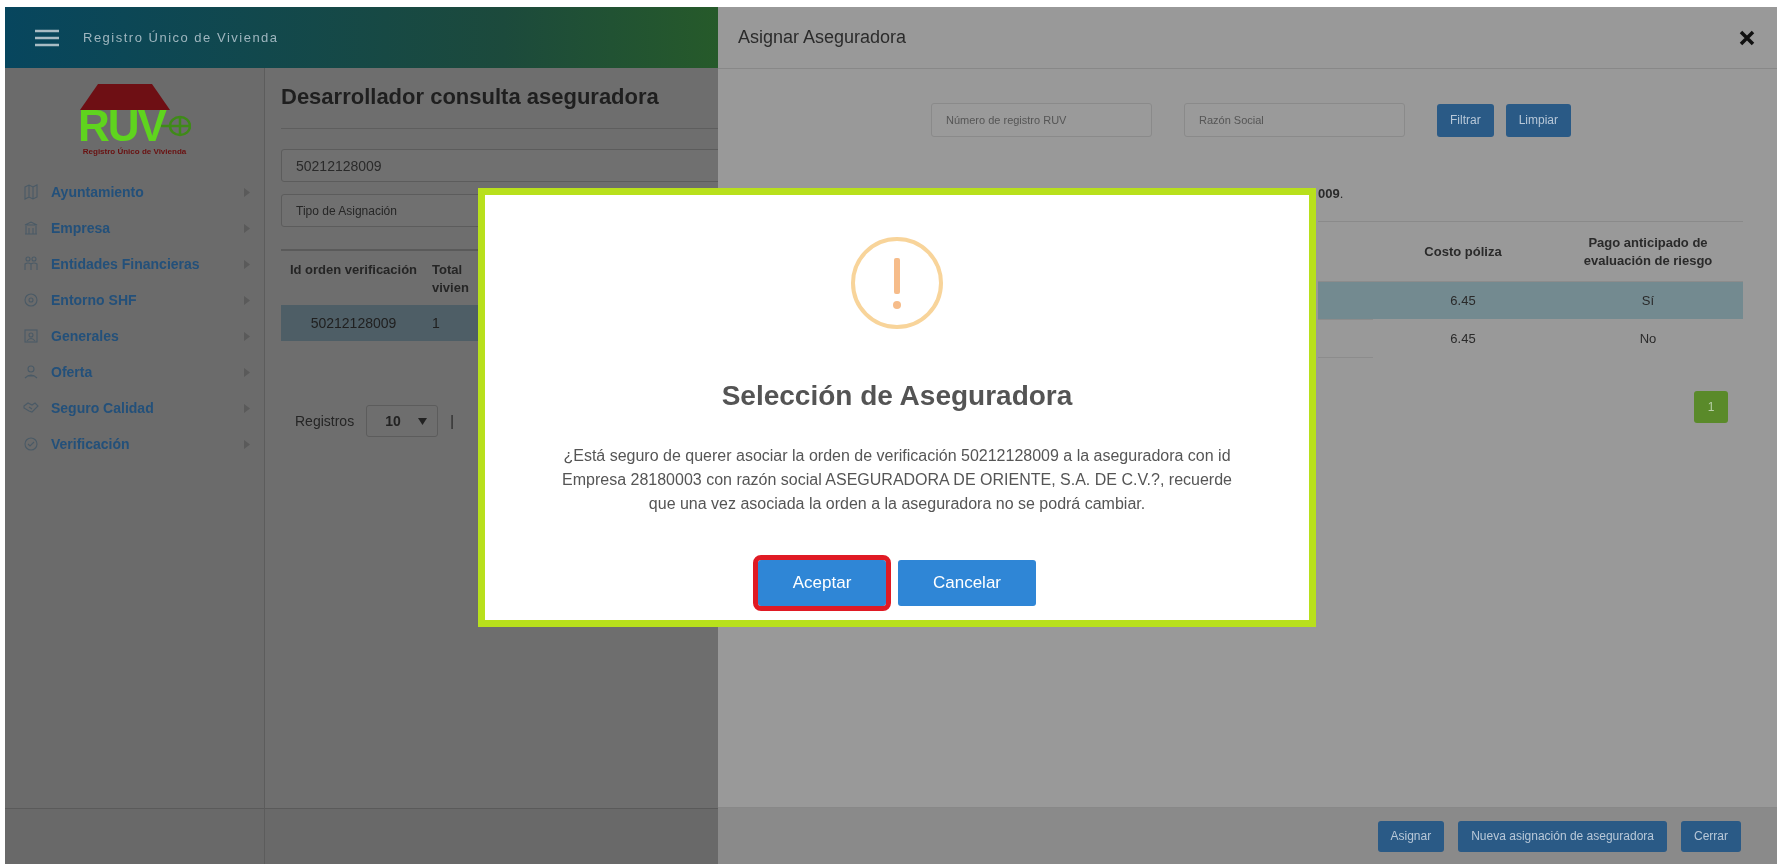 Image resolution: width=1777 pixels, height=864 pixels. What do you see at coordinates (967, 583) in the screenshot?
I see `dialog-button: Cancelar` at bounding box center [967, 583].